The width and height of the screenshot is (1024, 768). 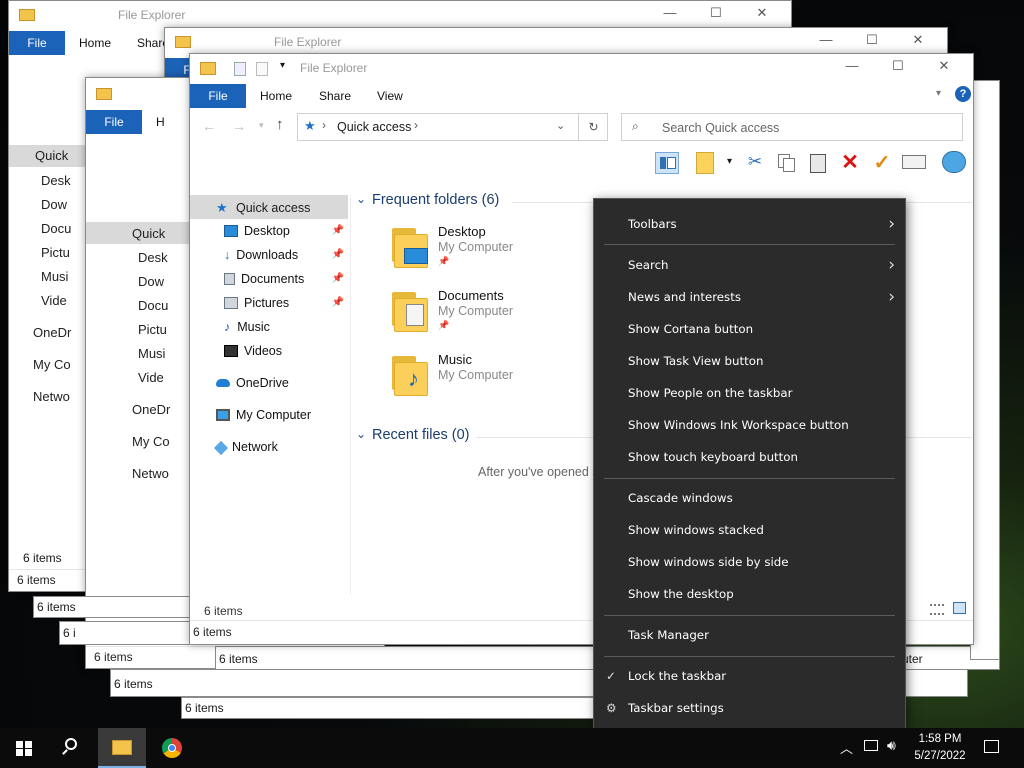 What do you see at coordinates (891, 745) in the screenshot?
I see `volume-icon: 🔊︎` at bounding box center [891, 745].